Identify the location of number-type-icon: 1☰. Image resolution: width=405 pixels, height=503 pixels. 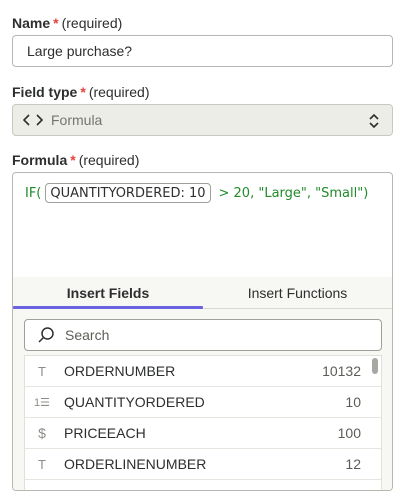
(42, 402).